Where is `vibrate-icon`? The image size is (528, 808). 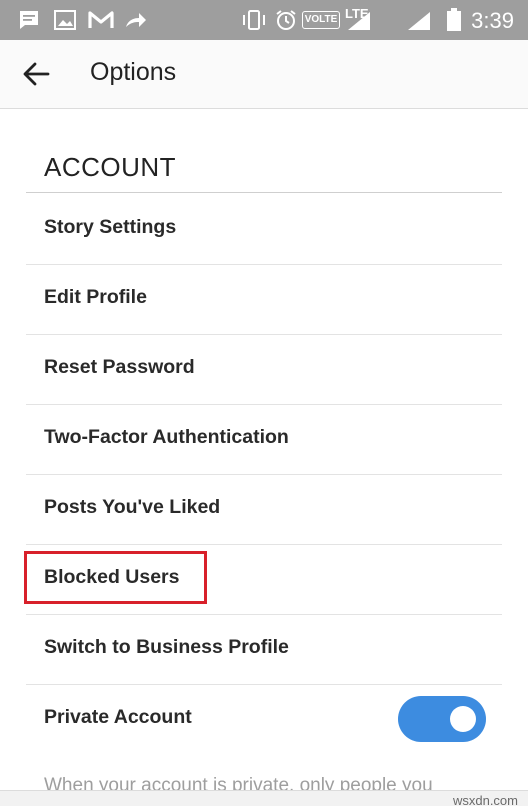
vibrate-icon is located at coordinates (254, 20).